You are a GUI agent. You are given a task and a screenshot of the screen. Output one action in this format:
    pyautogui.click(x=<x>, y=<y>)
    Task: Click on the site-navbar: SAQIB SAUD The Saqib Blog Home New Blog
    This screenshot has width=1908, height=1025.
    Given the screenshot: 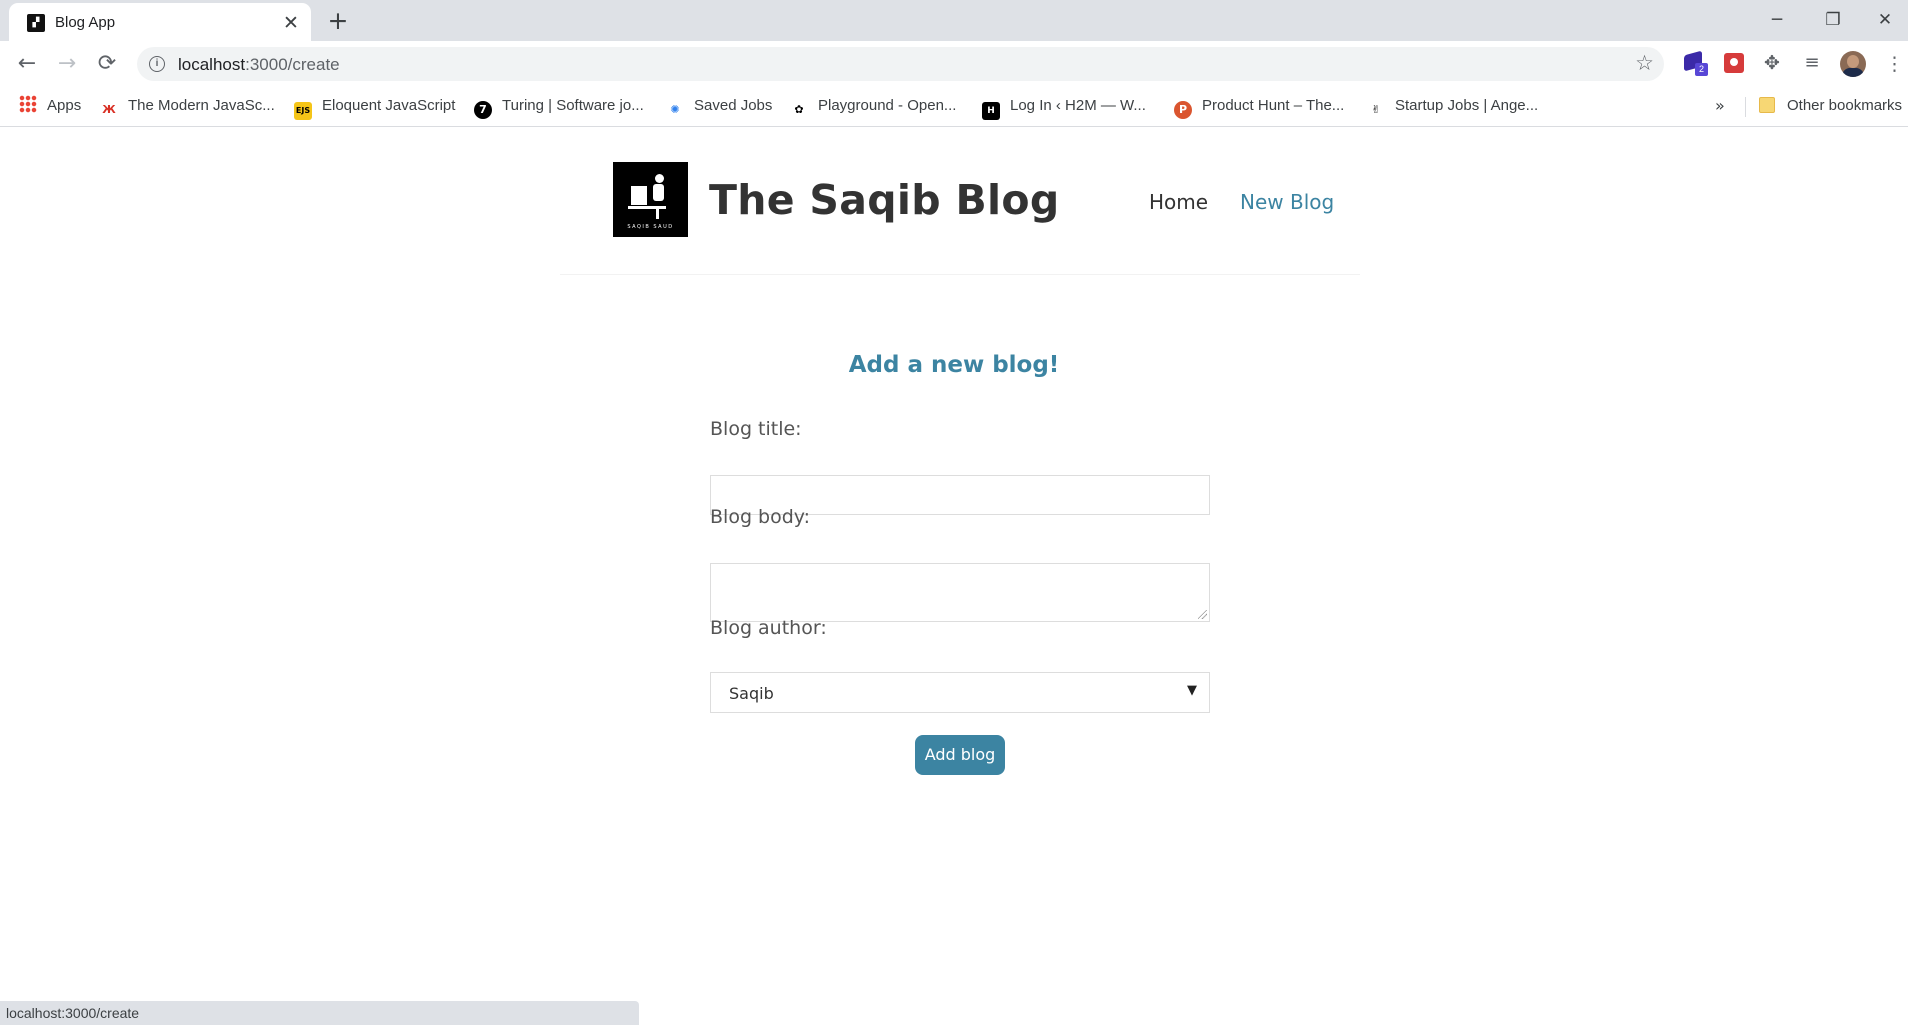 What is the action you would take?
    pyautogui.click(x=960, y=201)
    